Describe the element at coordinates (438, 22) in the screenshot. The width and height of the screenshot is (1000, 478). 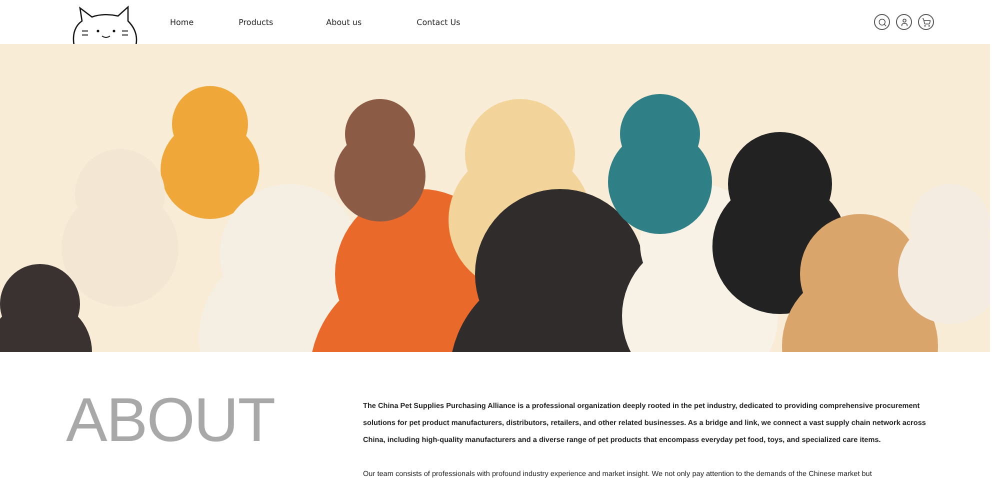
I see `nav-link: Contact Us` at that location.